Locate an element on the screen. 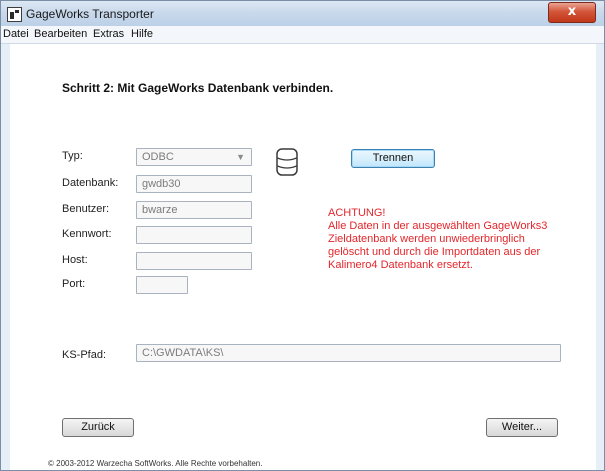  window-title: GageWorks Transporter is located at coordinates (90, 14).